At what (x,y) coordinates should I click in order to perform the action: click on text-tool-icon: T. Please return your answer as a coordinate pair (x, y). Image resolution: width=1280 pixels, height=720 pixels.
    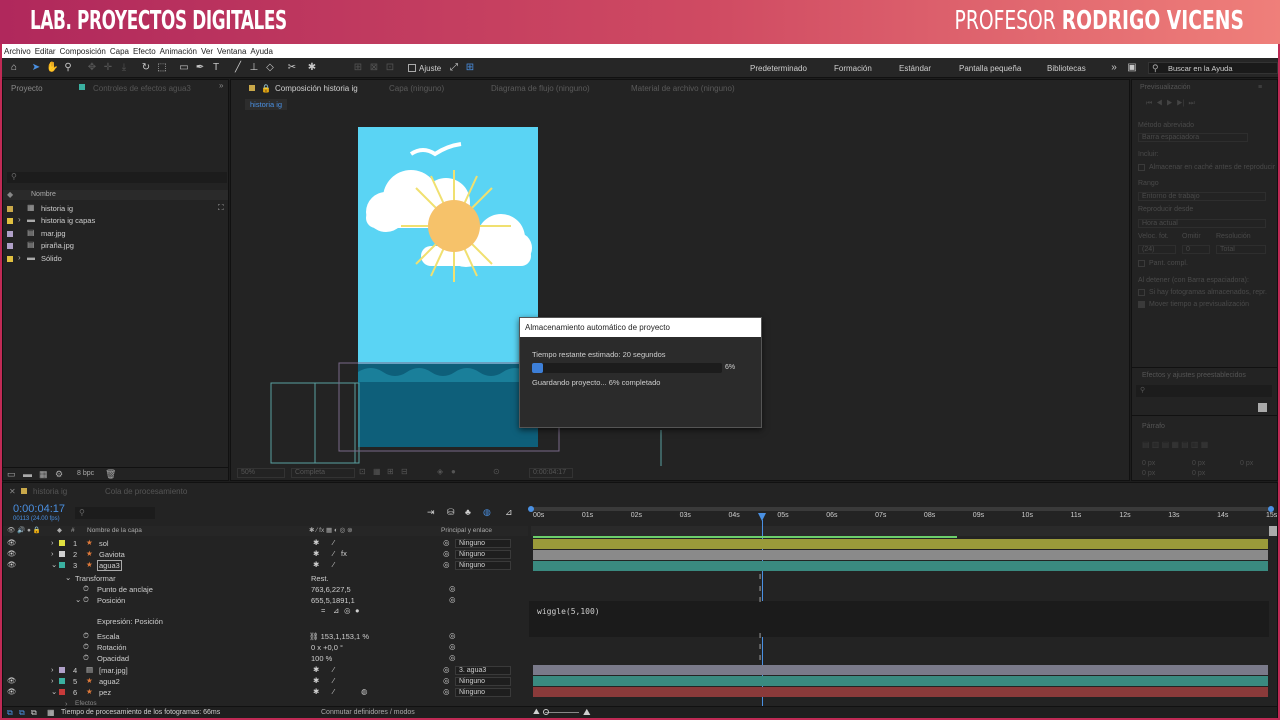
    Looking at the image, I should click on (216, 68).